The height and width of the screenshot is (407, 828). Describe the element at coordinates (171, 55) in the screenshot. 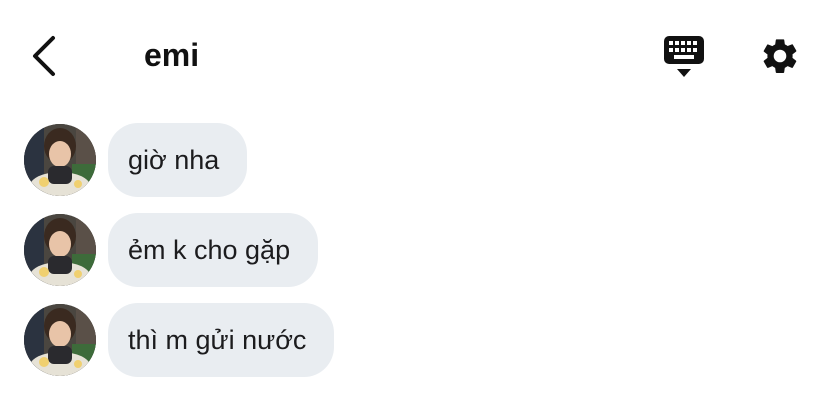

I see `chat-title: emi` at that location.